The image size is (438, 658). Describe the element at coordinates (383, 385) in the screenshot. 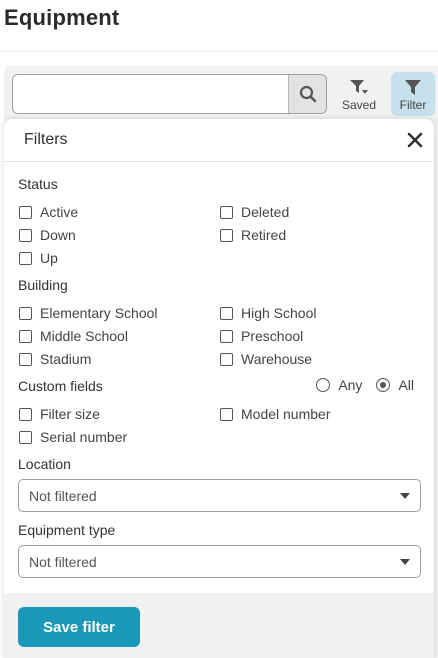

I see `radio-dot-selected` at that location.